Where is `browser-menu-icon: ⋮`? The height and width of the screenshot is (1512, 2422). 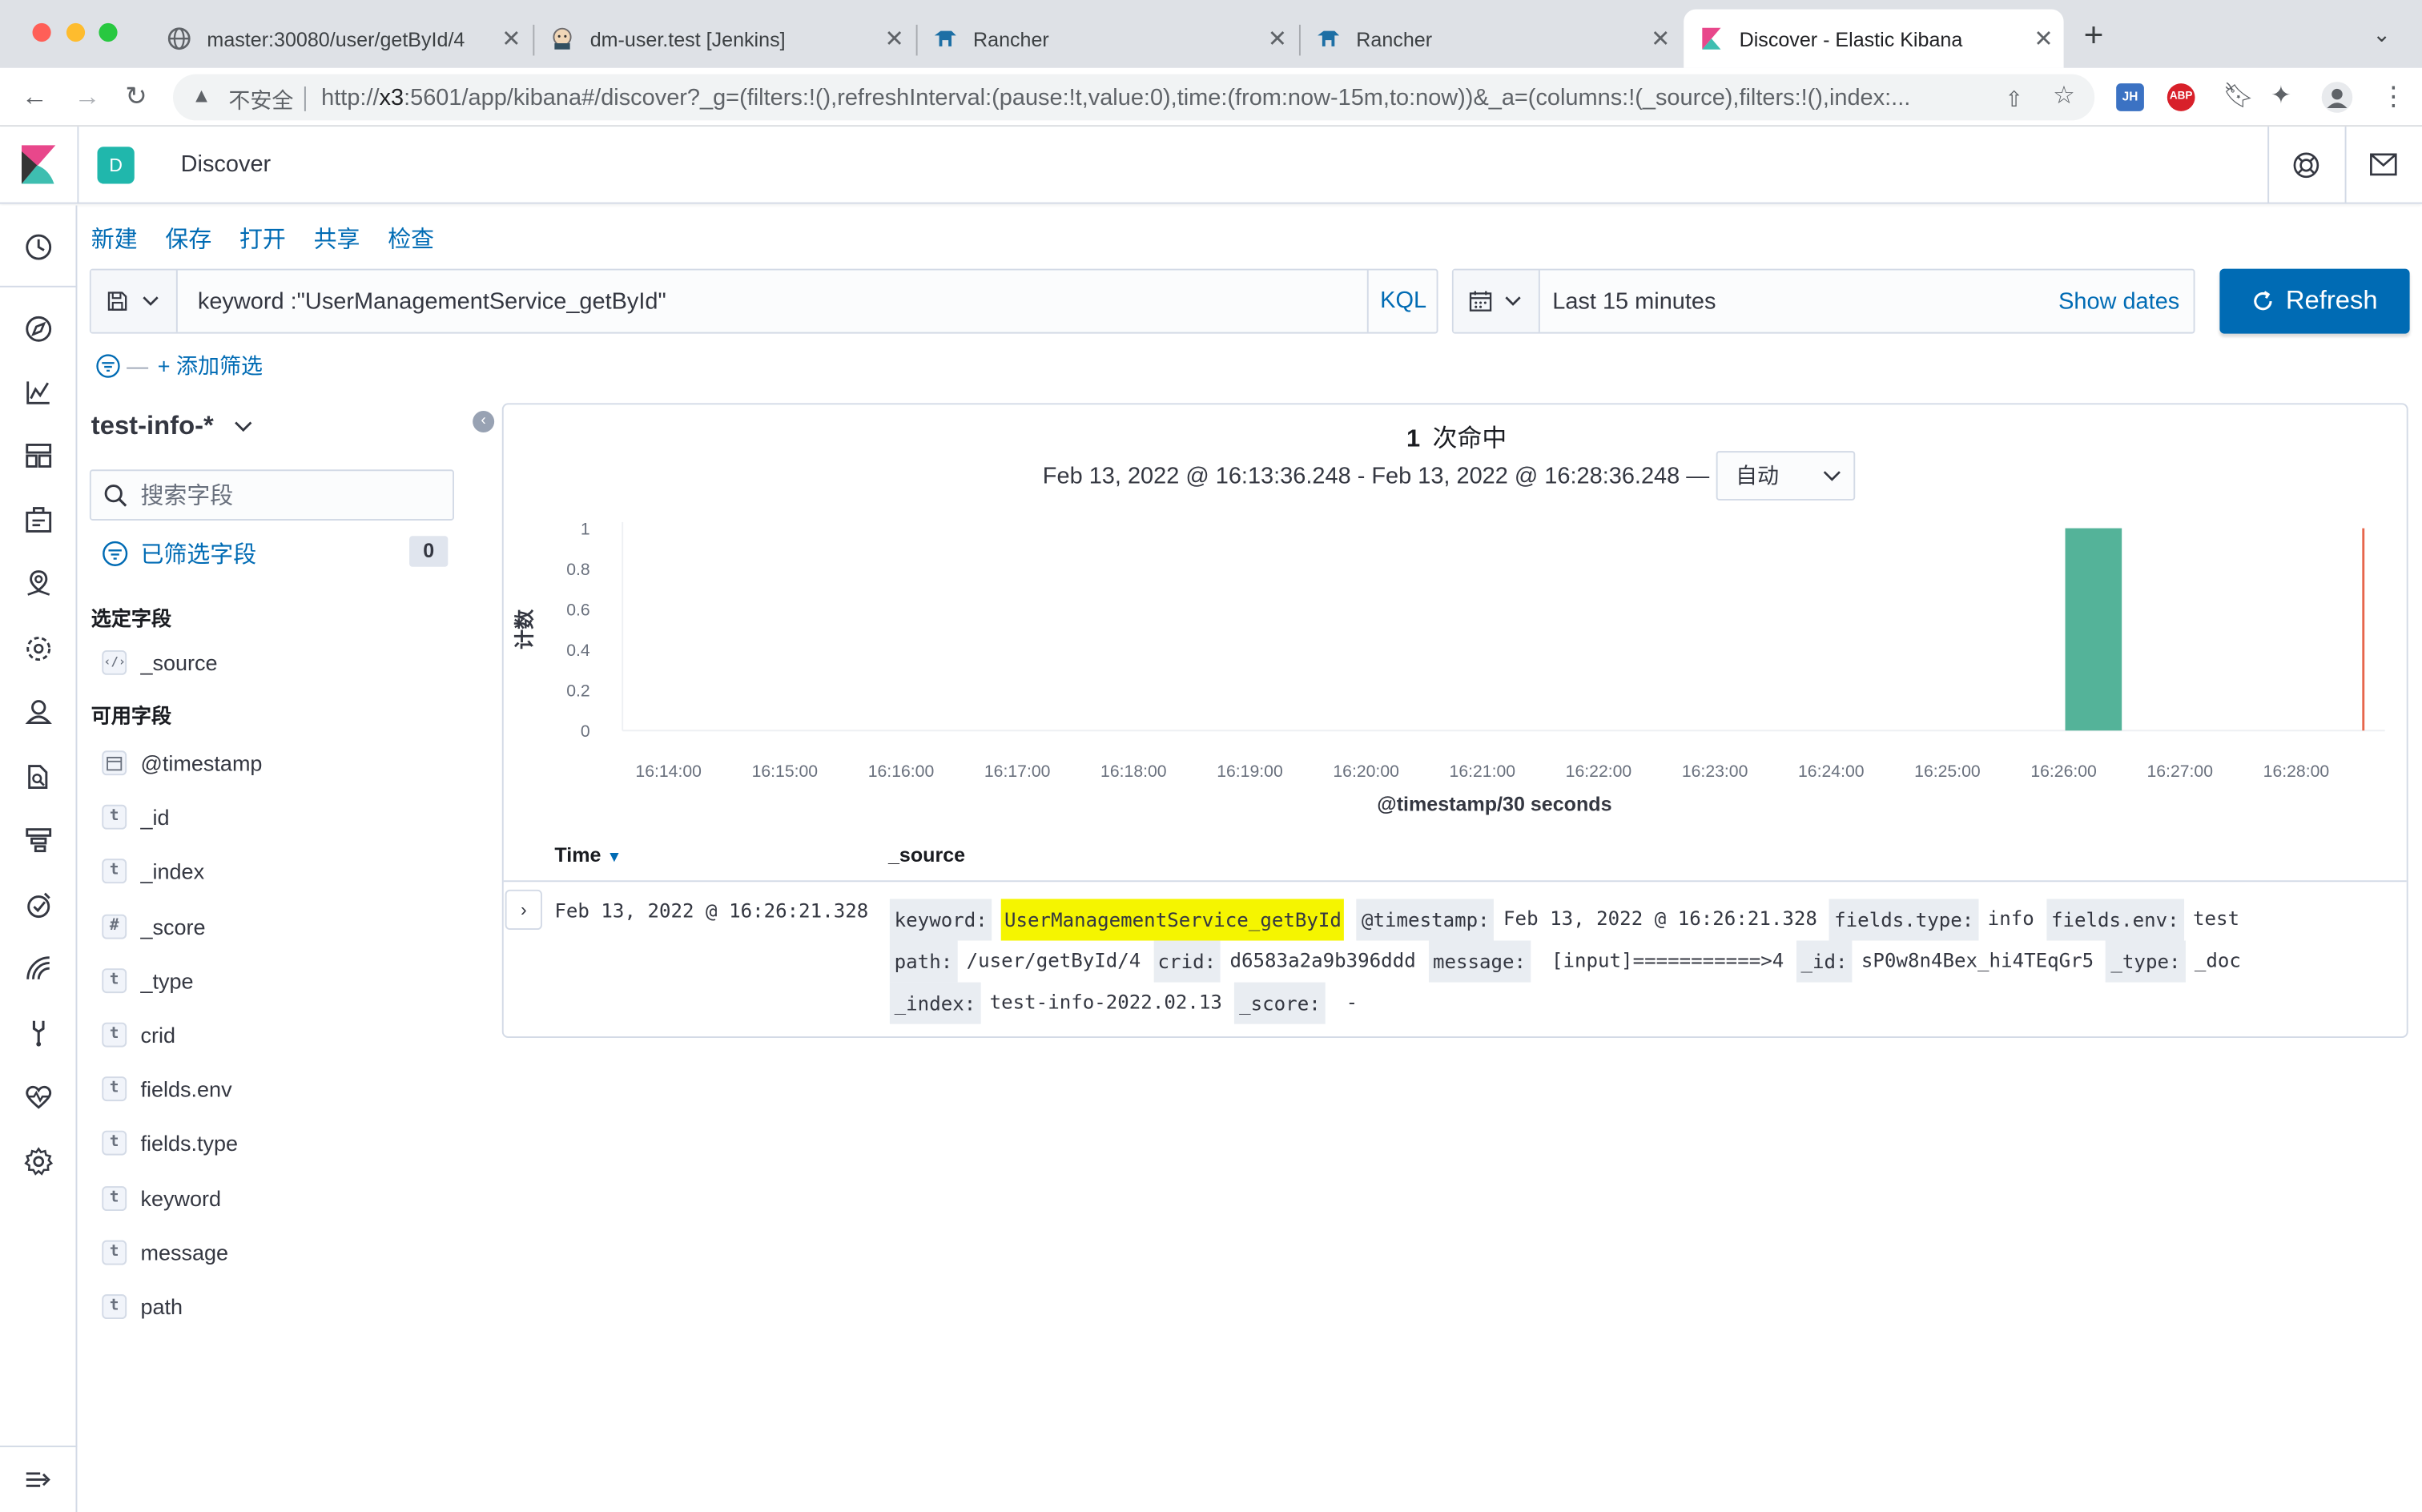 browser-menu-icon: ⋮ is located at coordinates (2394, 97).